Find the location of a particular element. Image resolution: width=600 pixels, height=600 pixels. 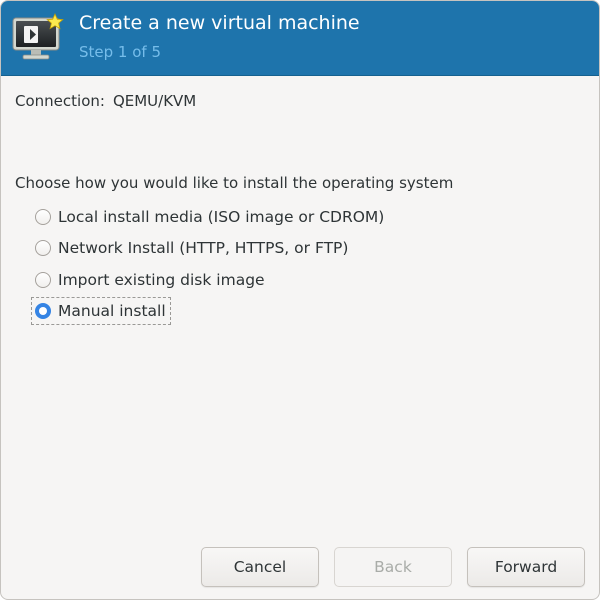

radio-label: Import existing disk image is located at coordinates (161, 280).